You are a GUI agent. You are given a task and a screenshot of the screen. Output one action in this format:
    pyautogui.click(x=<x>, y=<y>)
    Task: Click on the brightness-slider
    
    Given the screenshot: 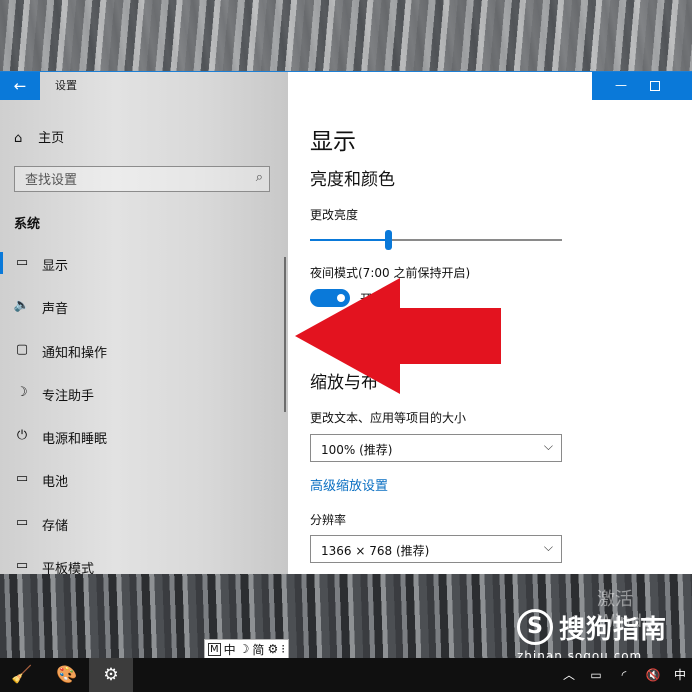 What is the action you would take?
    pyautogui.click(x=436, y=240)
    